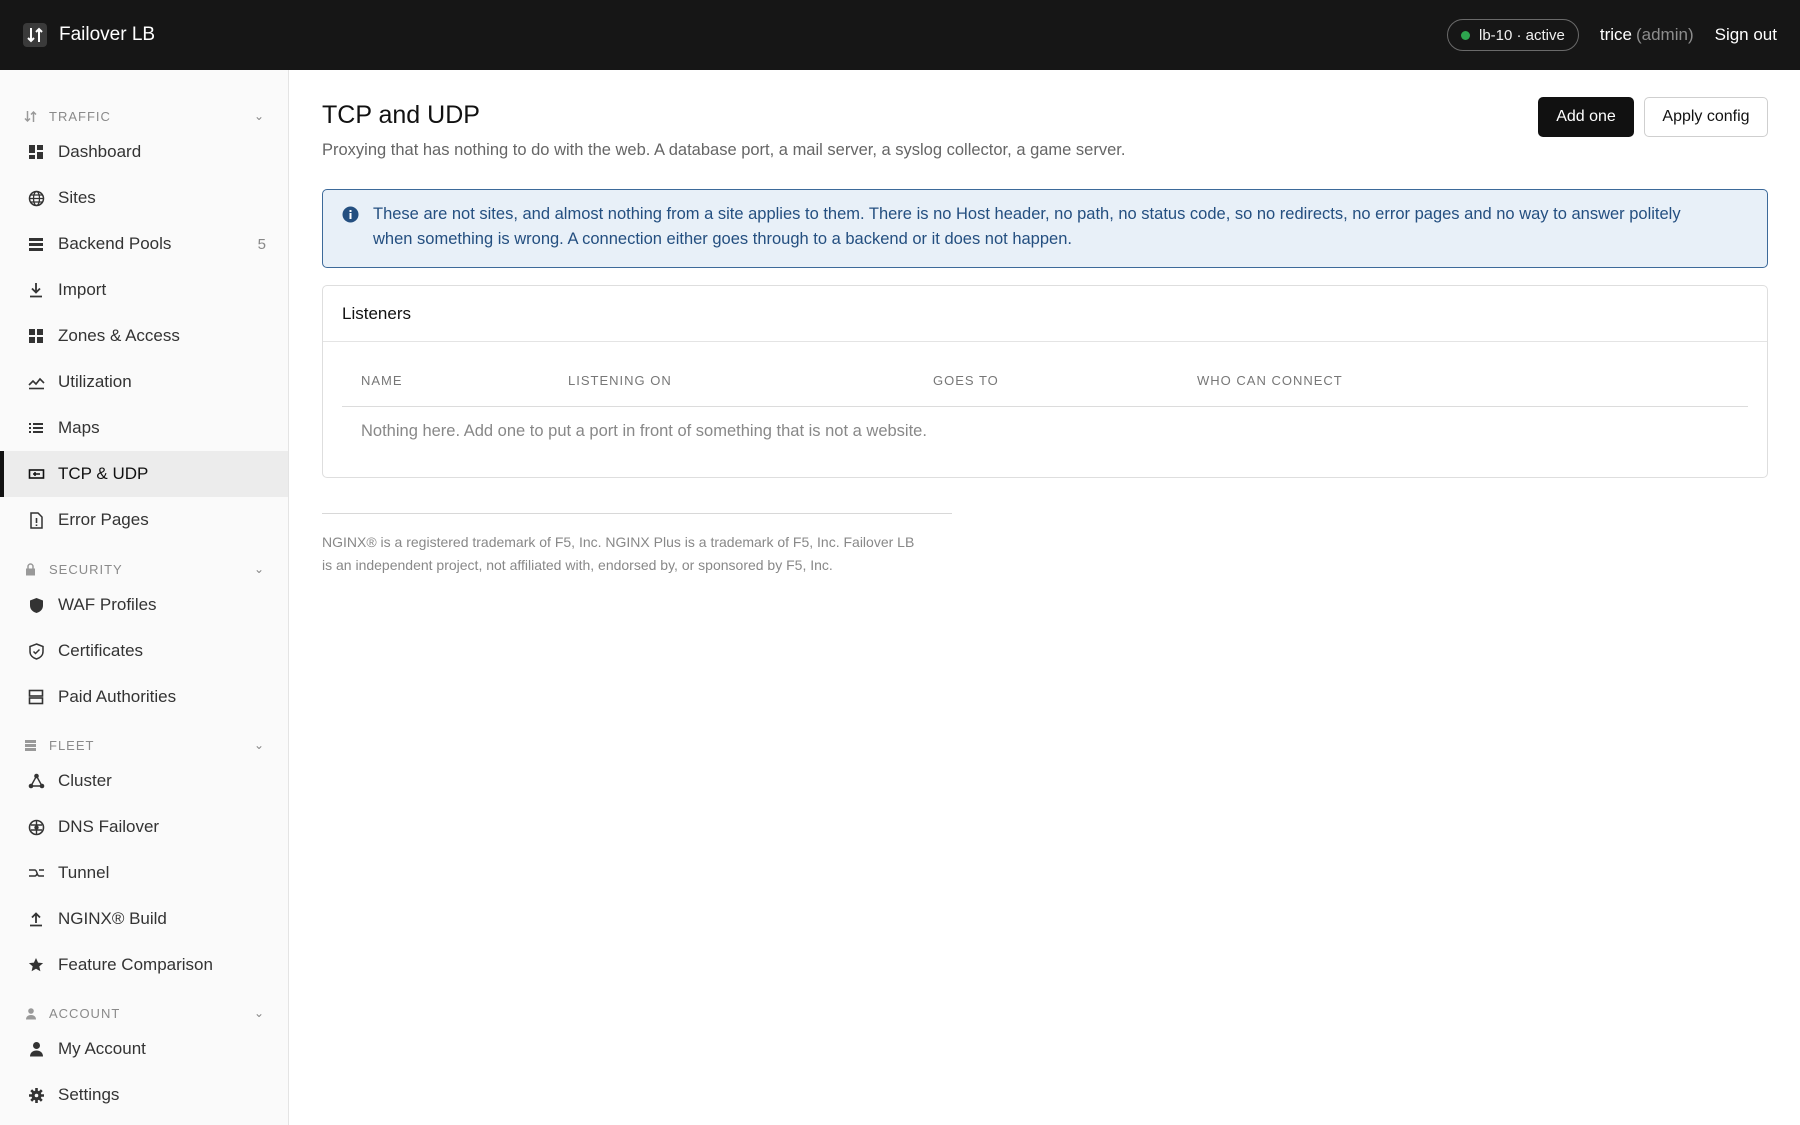  Describe the element at coordinates (144, 873) in the screenshot. I see `sidebar-item-tunnel: Tunnel` at that location.